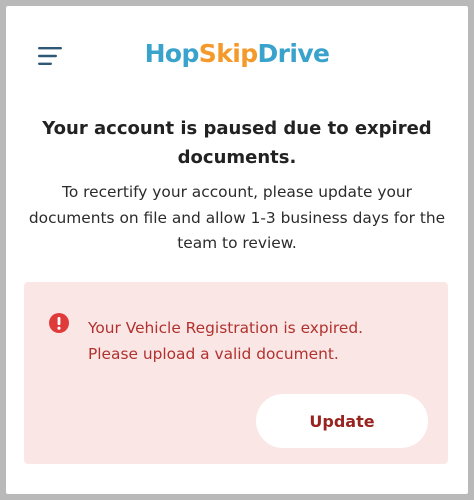  I want to click on app-logo: HopSkipDrive, so click(237, 54).